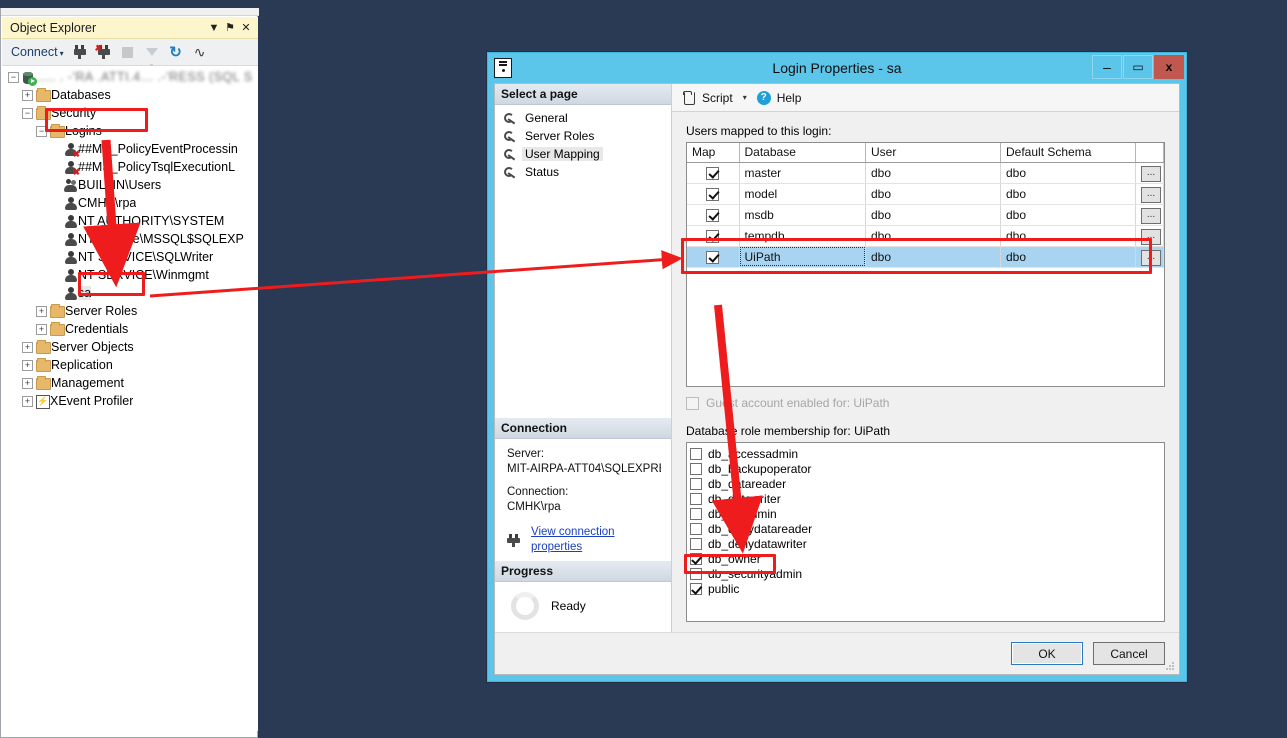 This screenshot has height=738, width=1287. Describe the element at coordinates (745, 97) in the screenshot. I see `script-chevron-down-icon: ▾` at that location.